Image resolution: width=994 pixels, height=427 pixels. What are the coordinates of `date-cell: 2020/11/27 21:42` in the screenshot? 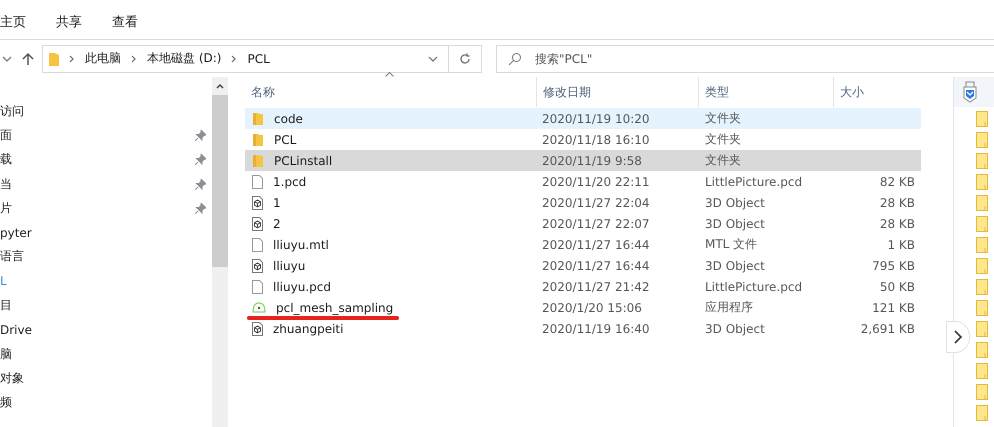 It's located at (596, 287).